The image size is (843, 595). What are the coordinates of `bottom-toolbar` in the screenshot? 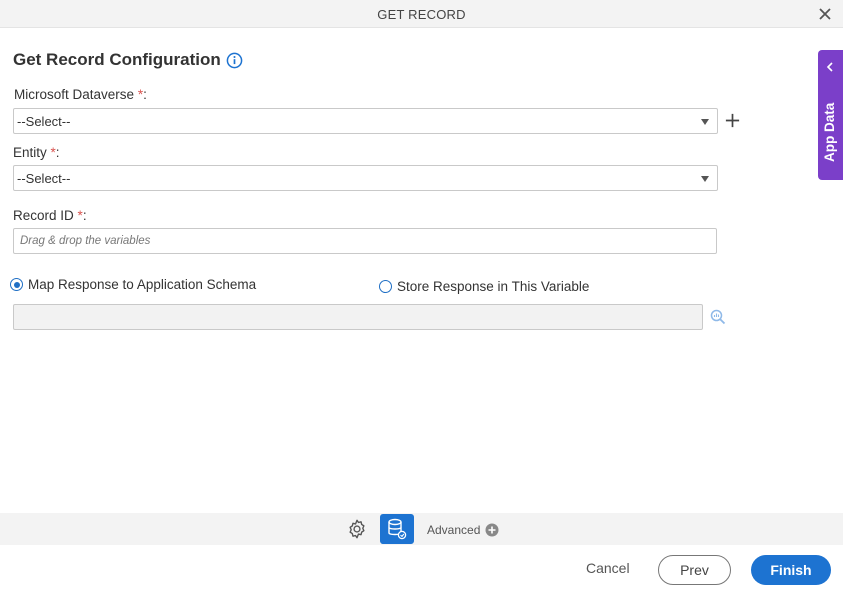 It's located at (421, 529).